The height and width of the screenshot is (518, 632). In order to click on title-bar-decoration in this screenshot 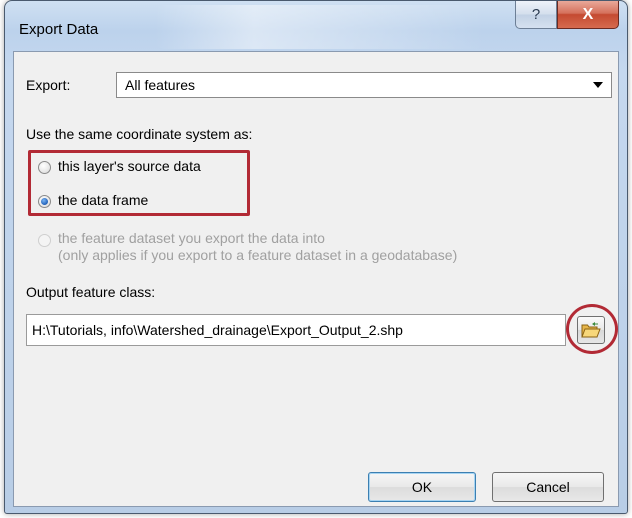, I will do `click(320, 27)`.